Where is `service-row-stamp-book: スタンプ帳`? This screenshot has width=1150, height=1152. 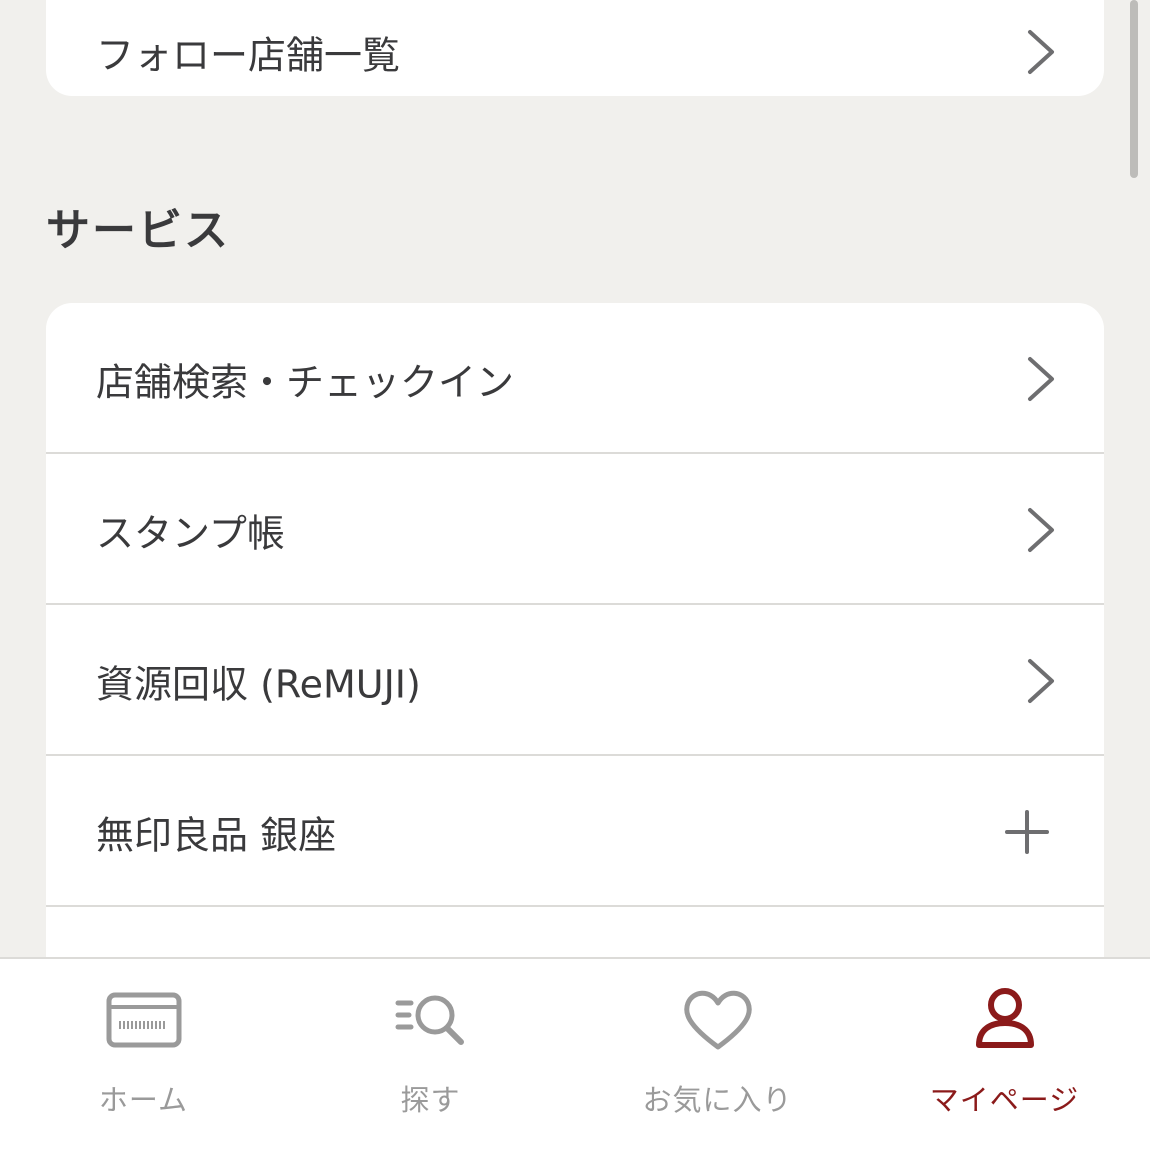
service-row-stamp-book: スタンプ帳 is located at coordinates (575, 529).